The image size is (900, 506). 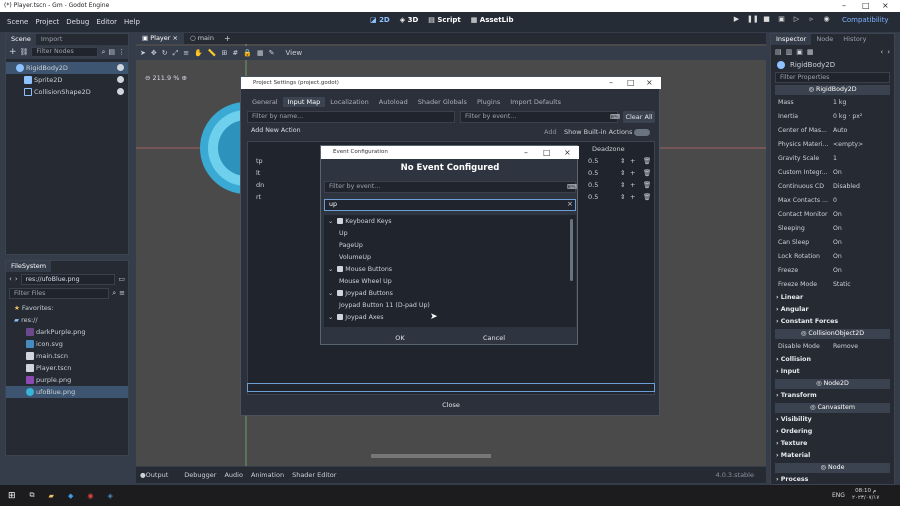 I want to click on property-row: Freeze Mode Static, so click(x=832, y=285).